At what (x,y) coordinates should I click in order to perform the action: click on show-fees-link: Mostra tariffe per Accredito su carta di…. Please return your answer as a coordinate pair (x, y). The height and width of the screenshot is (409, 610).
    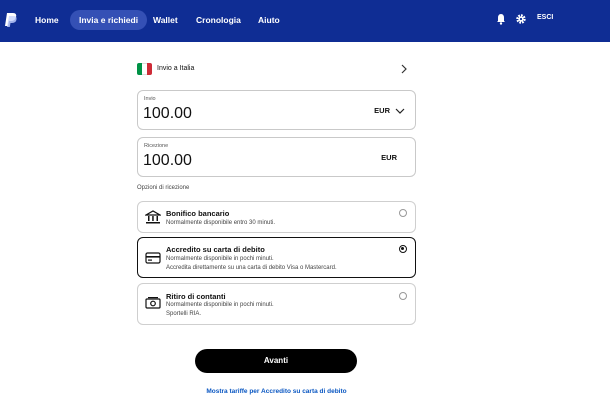
    Looking at the image, I should click on (276, 391).